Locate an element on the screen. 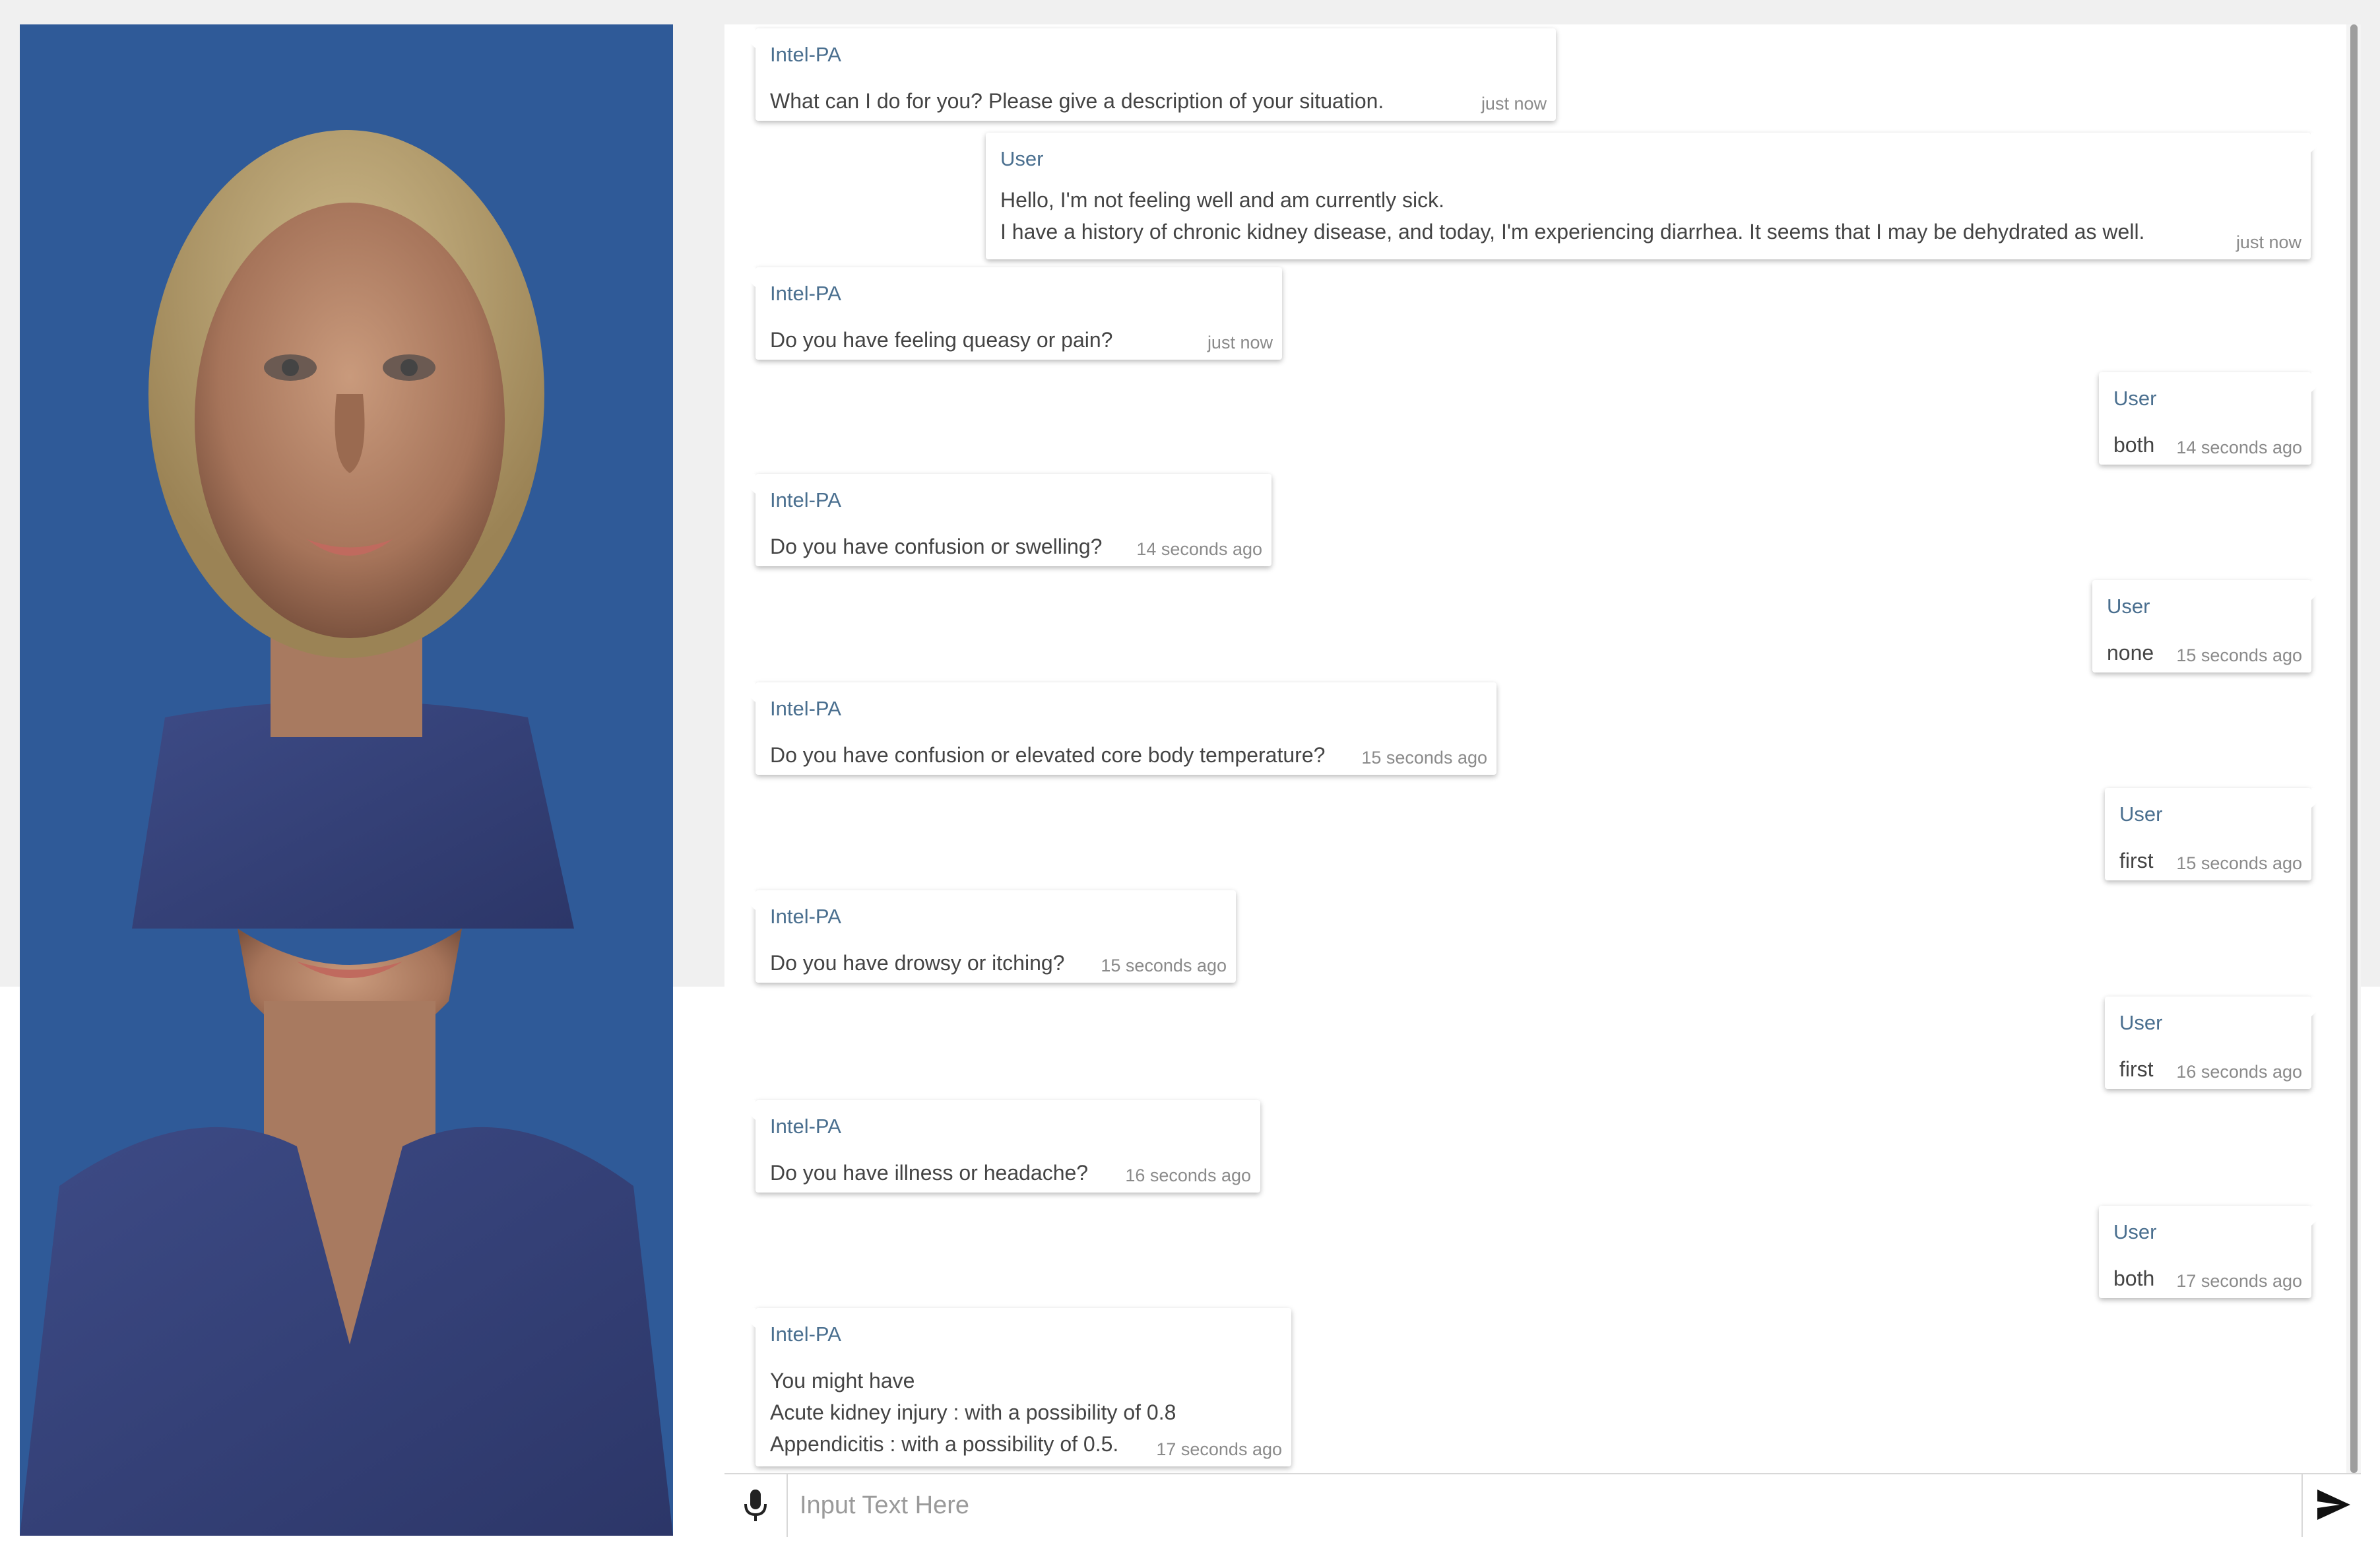  microphone-button is located at coordinates (756, 1505).